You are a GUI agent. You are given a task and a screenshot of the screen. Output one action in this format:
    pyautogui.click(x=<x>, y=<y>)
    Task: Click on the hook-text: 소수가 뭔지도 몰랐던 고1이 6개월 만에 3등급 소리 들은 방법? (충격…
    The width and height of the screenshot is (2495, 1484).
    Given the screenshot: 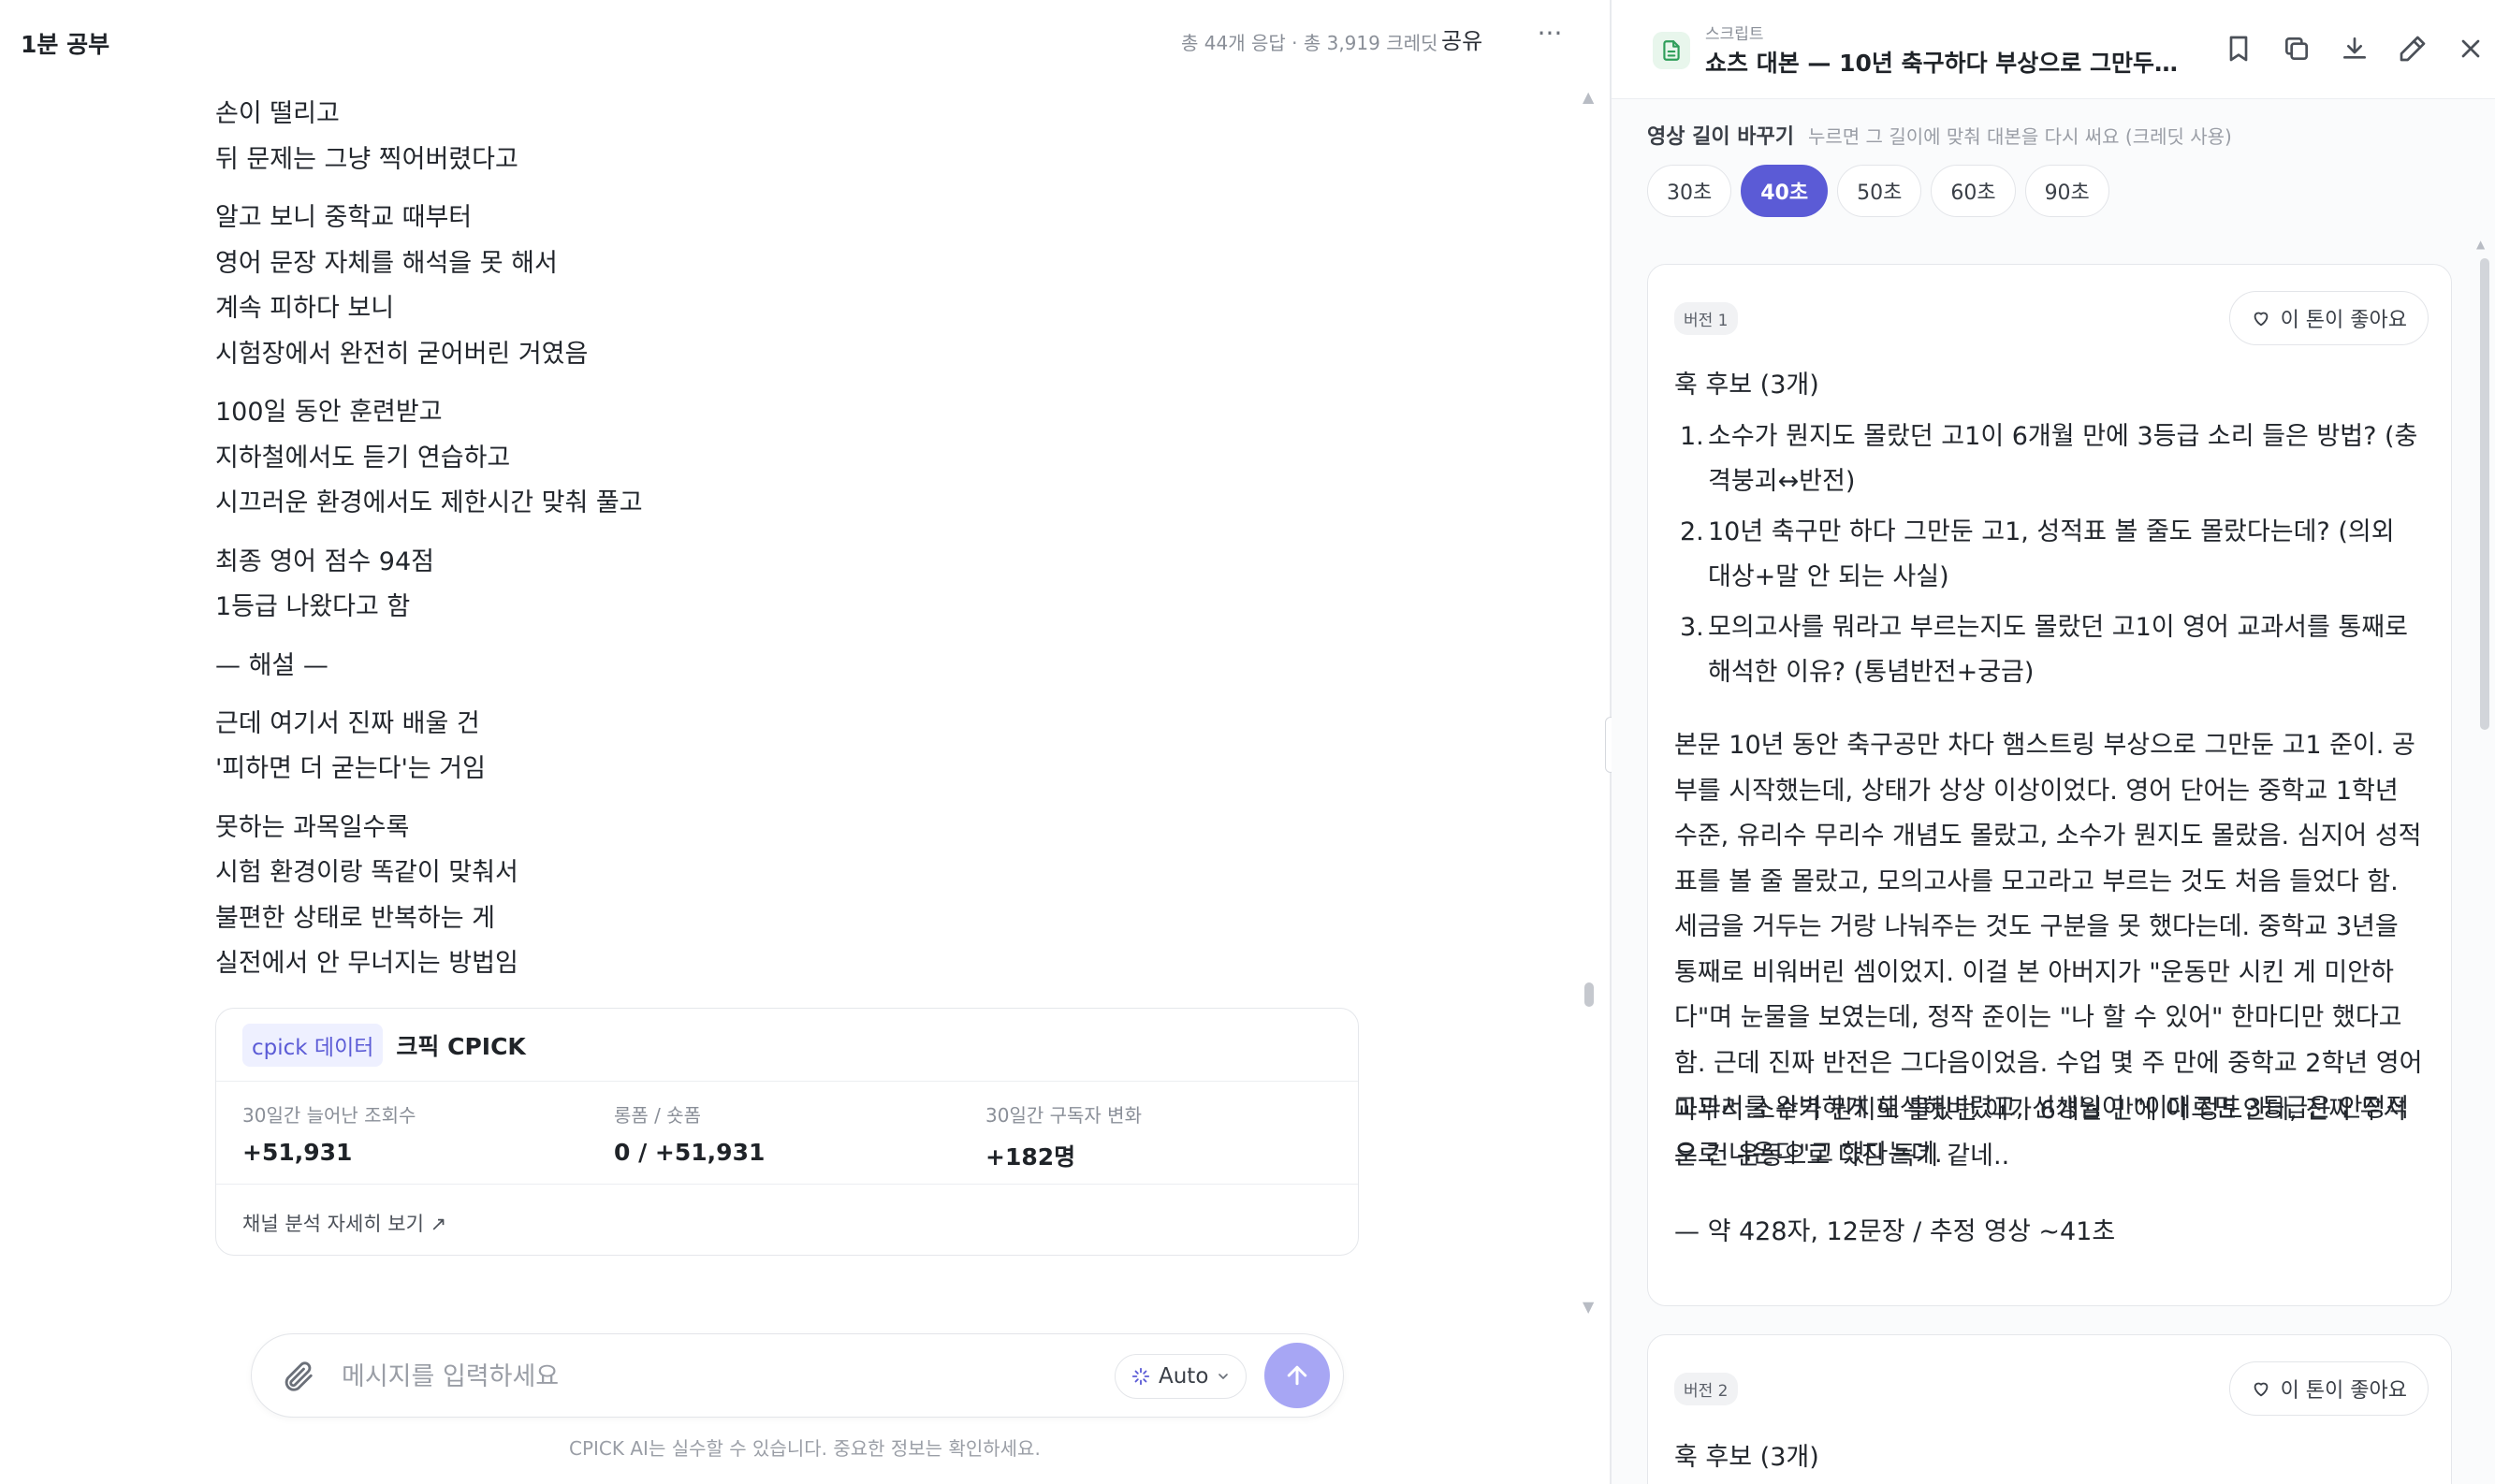 What is the action you would take?
    pyautogui.click(x=2063, y=459)
    